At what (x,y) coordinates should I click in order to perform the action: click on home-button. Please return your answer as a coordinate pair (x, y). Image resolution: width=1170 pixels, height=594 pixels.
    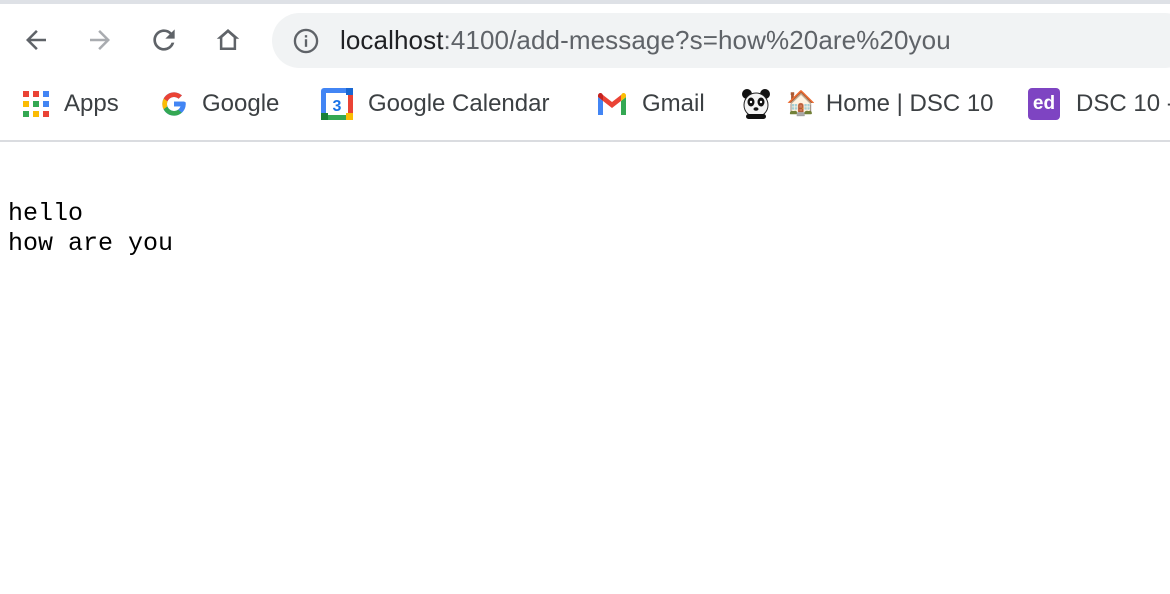
    Looking at the image, I should click on (228, 40).